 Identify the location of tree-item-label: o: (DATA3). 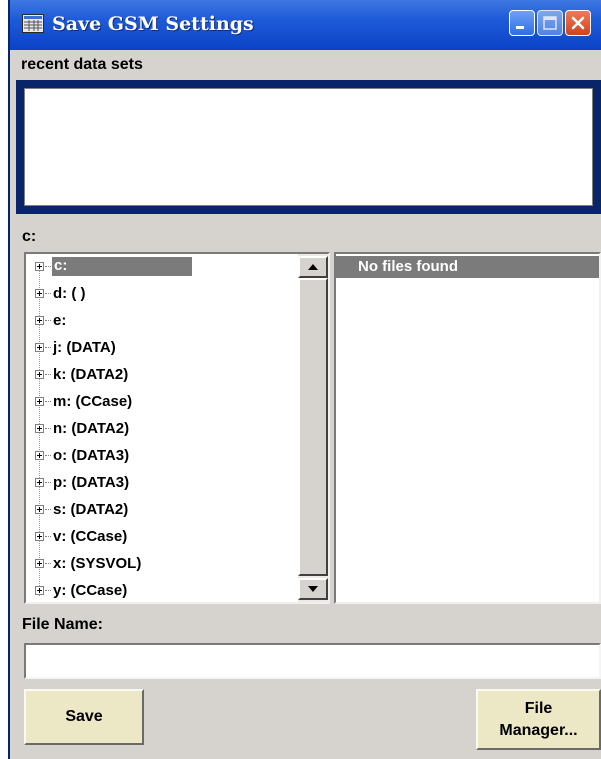
(91, 455).